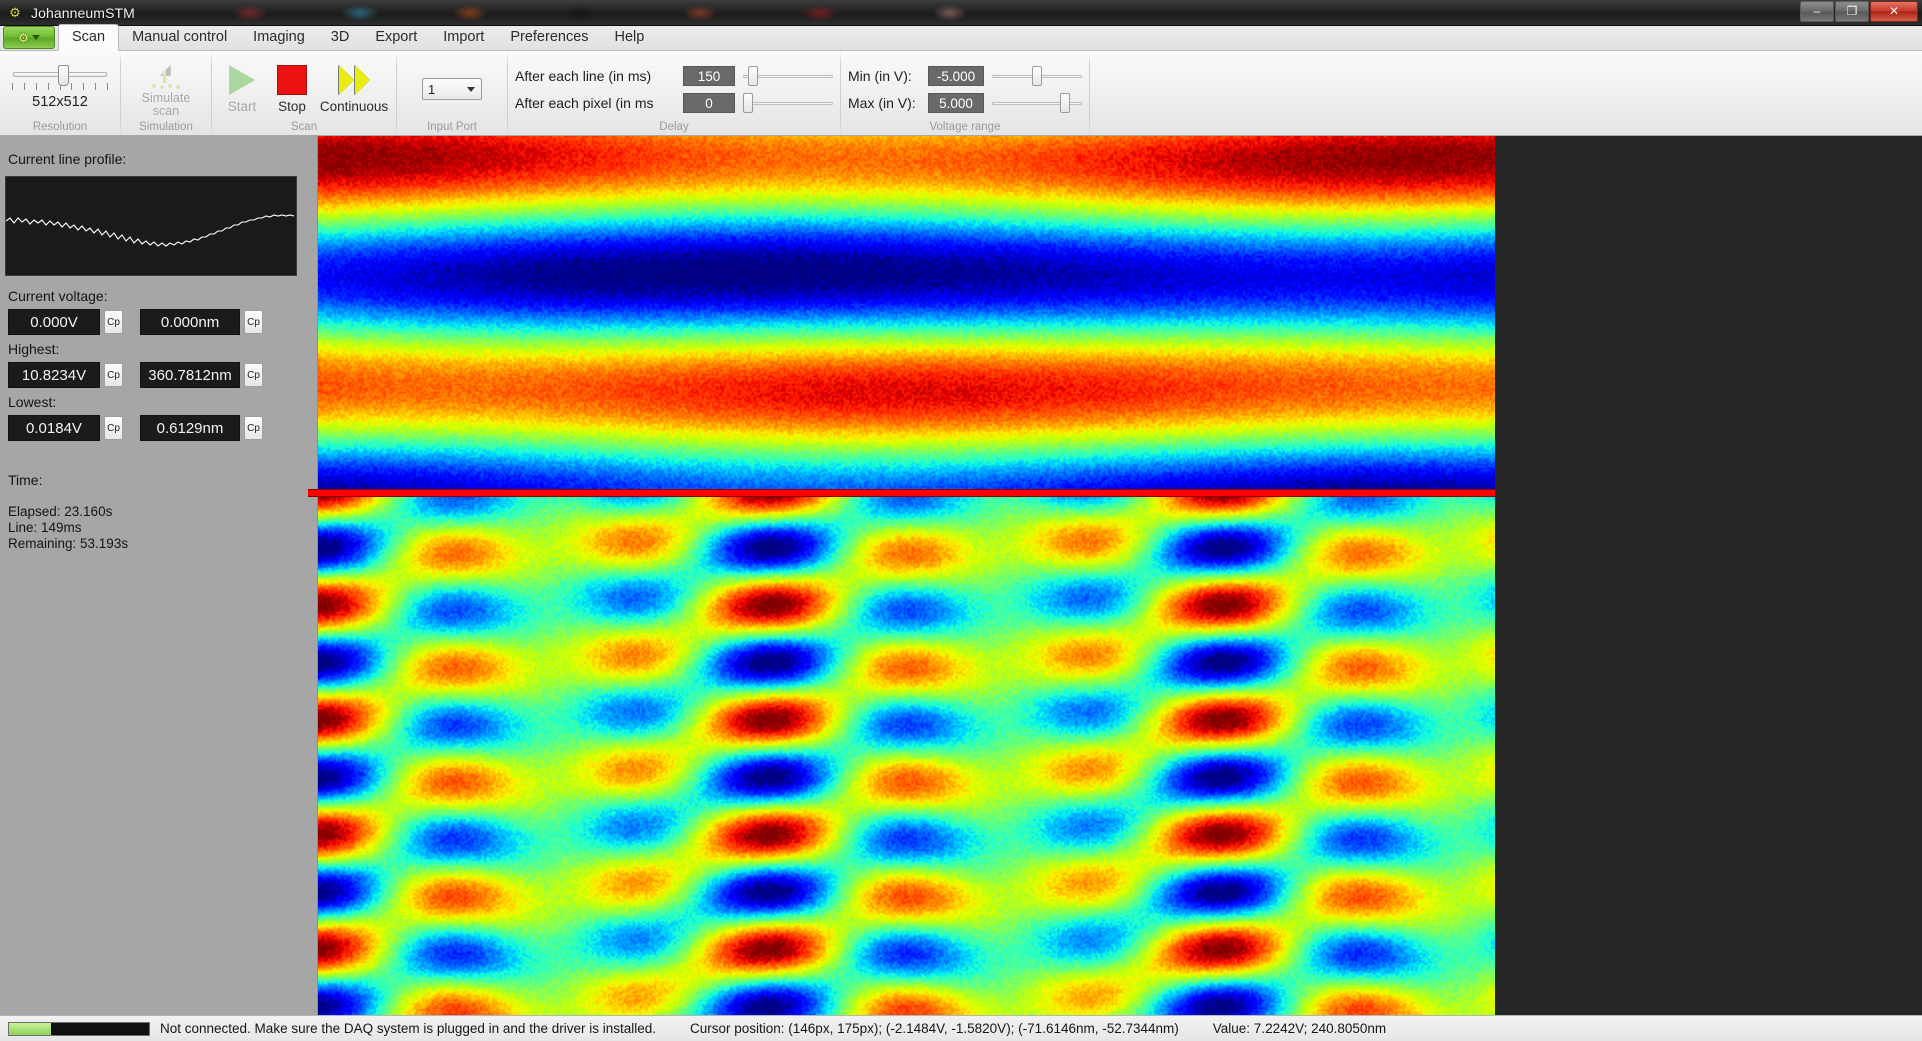  I want to click on title-bar: ⚙ JohanneumSTM – ❐ ✕, so click(961, 13).